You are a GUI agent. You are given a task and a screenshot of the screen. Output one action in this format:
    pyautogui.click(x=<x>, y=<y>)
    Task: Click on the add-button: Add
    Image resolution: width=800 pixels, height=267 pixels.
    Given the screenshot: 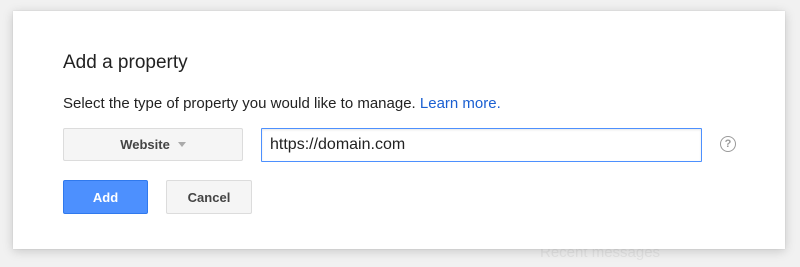 What is the action you would take?
    pyautogui.click(x=105, y=197)
    